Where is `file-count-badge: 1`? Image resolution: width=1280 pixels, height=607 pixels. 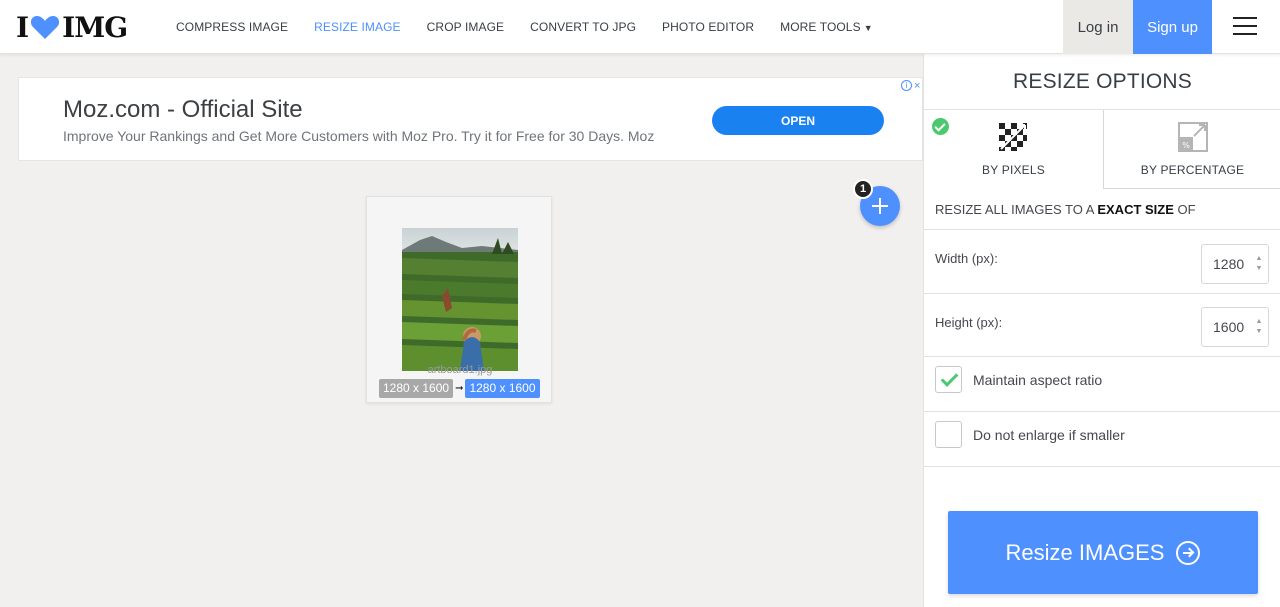
file-count-badge: 1 is located at coordinates (863, 189).